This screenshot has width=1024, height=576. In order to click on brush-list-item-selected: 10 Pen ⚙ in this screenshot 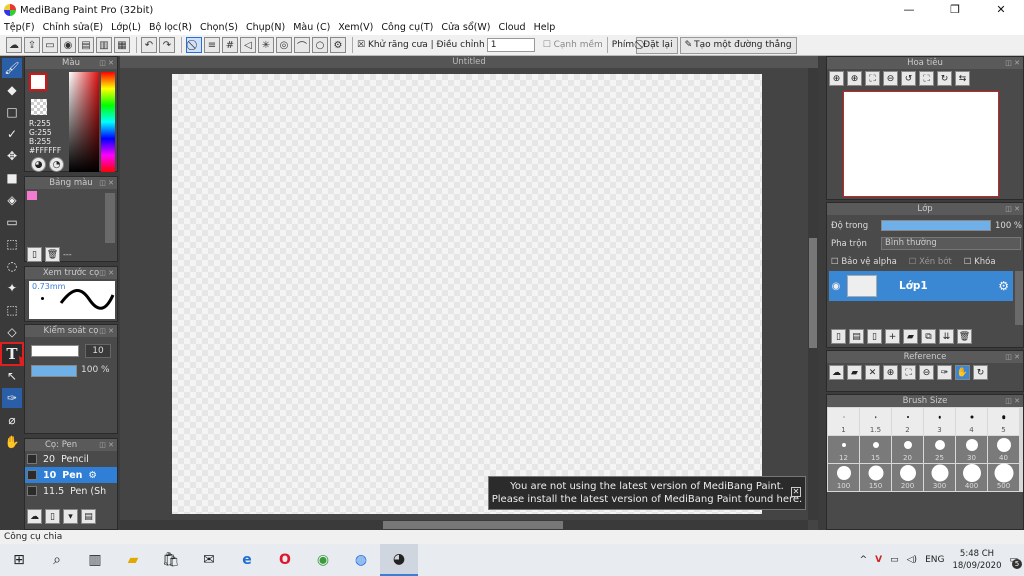, I will do `click(71, 475)`.